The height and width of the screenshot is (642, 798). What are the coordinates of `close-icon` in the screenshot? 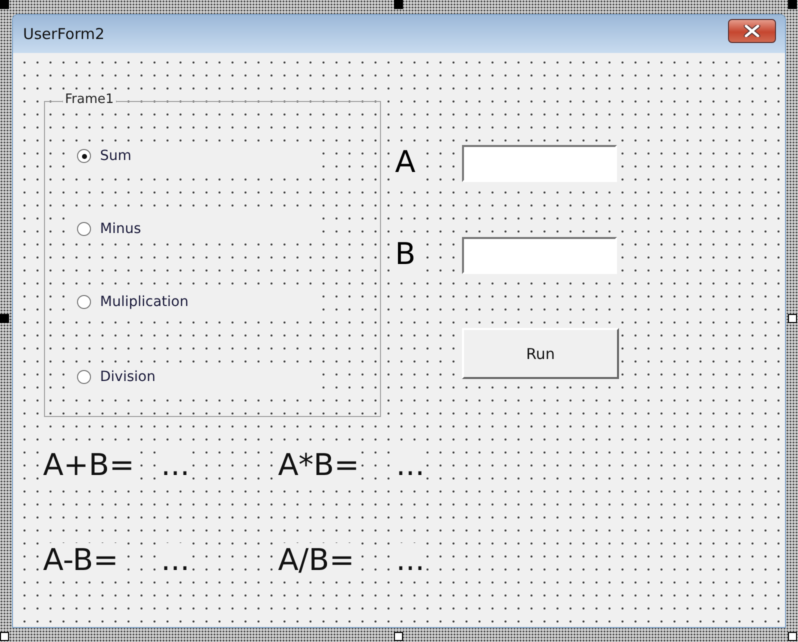 It's located at (752, 31).